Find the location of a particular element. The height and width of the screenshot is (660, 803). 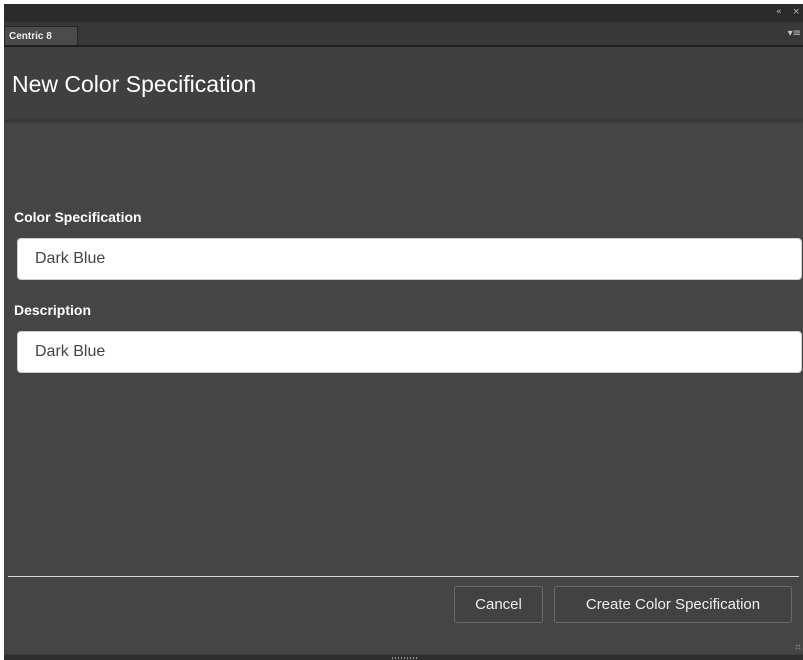

panel-tabbar: Centric 8 ▾≡ is located at coordinates (403, 34).